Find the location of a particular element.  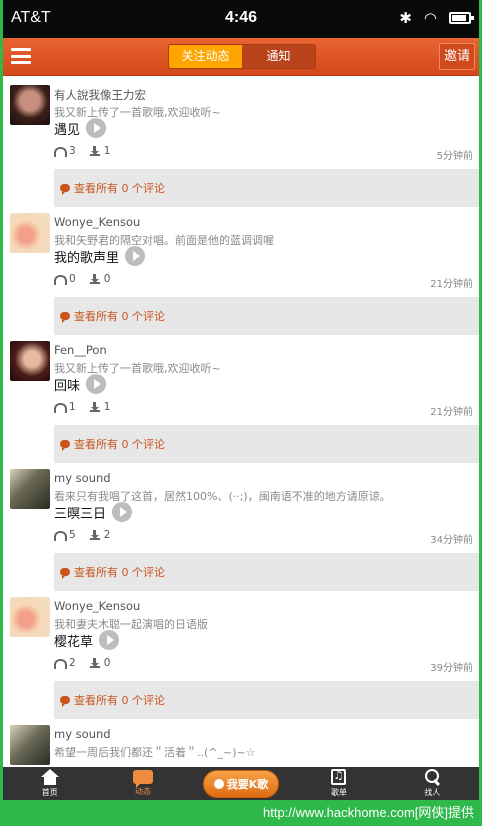

top-bar: 关注动态 通知 邀请 is located at coordinates (241, 57).